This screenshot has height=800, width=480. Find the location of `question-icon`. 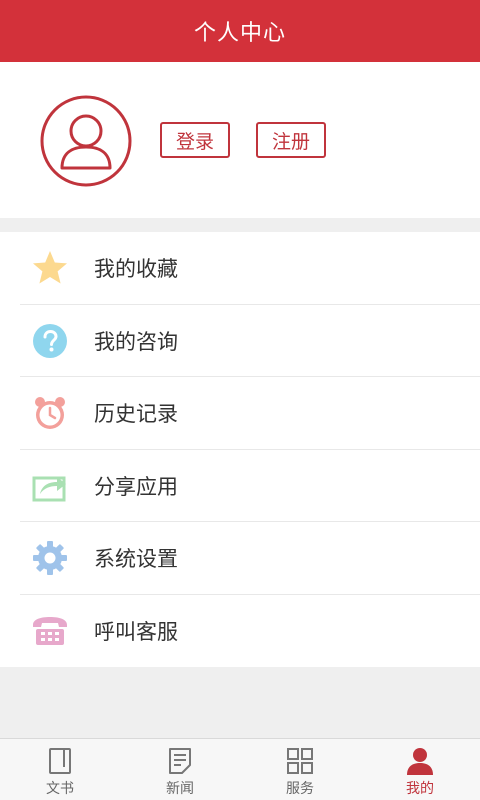

question-icon is located at coordinates (50, 341).